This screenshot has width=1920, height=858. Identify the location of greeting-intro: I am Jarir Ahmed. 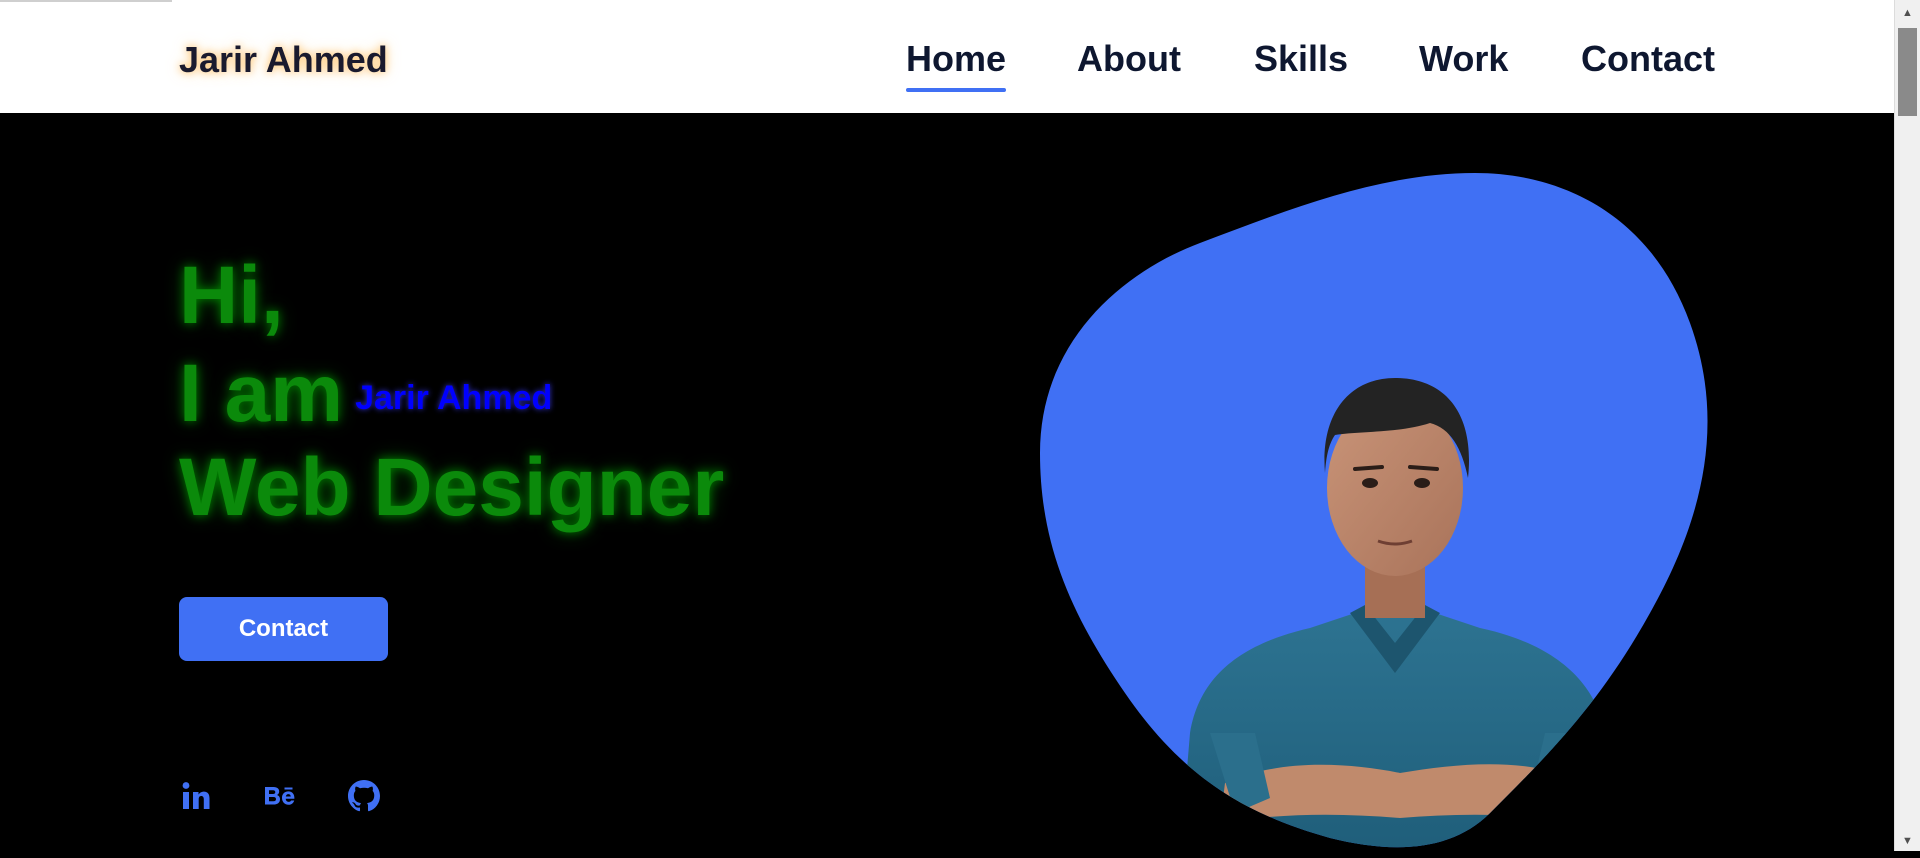
(365, 394).